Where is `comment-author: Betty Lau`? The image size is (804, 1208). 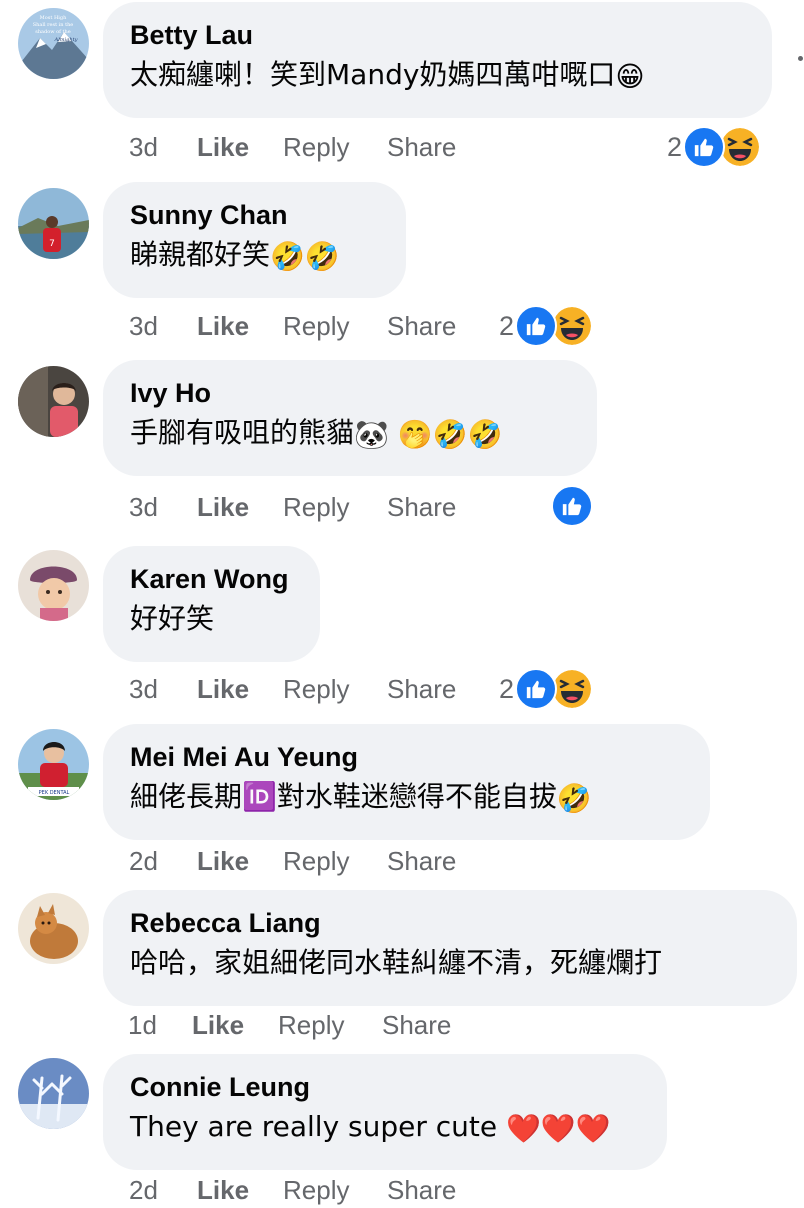 comment-author: Betty Lau is located at coordinates (437, 35).